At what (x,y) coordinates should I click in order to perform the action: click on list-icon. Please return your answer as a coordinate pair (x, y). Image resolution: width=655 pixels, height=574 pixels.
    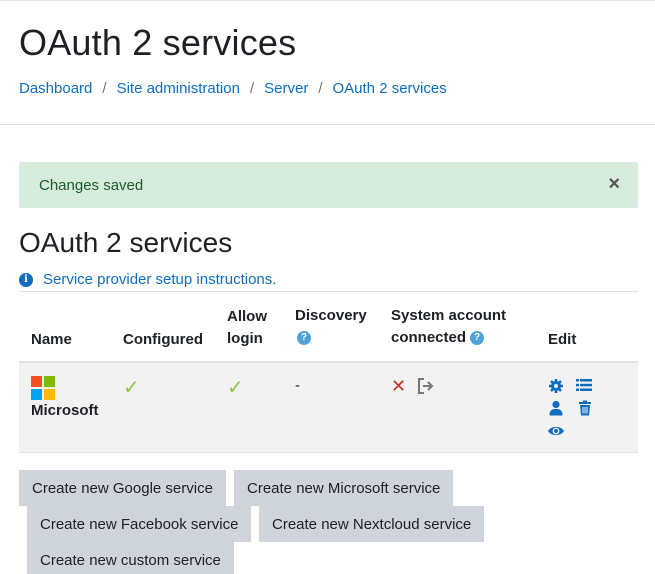
    Looking at the image, I should click on (584, 385).